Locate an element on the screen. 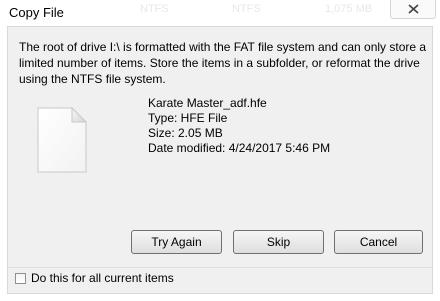 This screenshot has height=301, width=440. background-column-text: 1,075 MB is located at coordinates (349, 9).